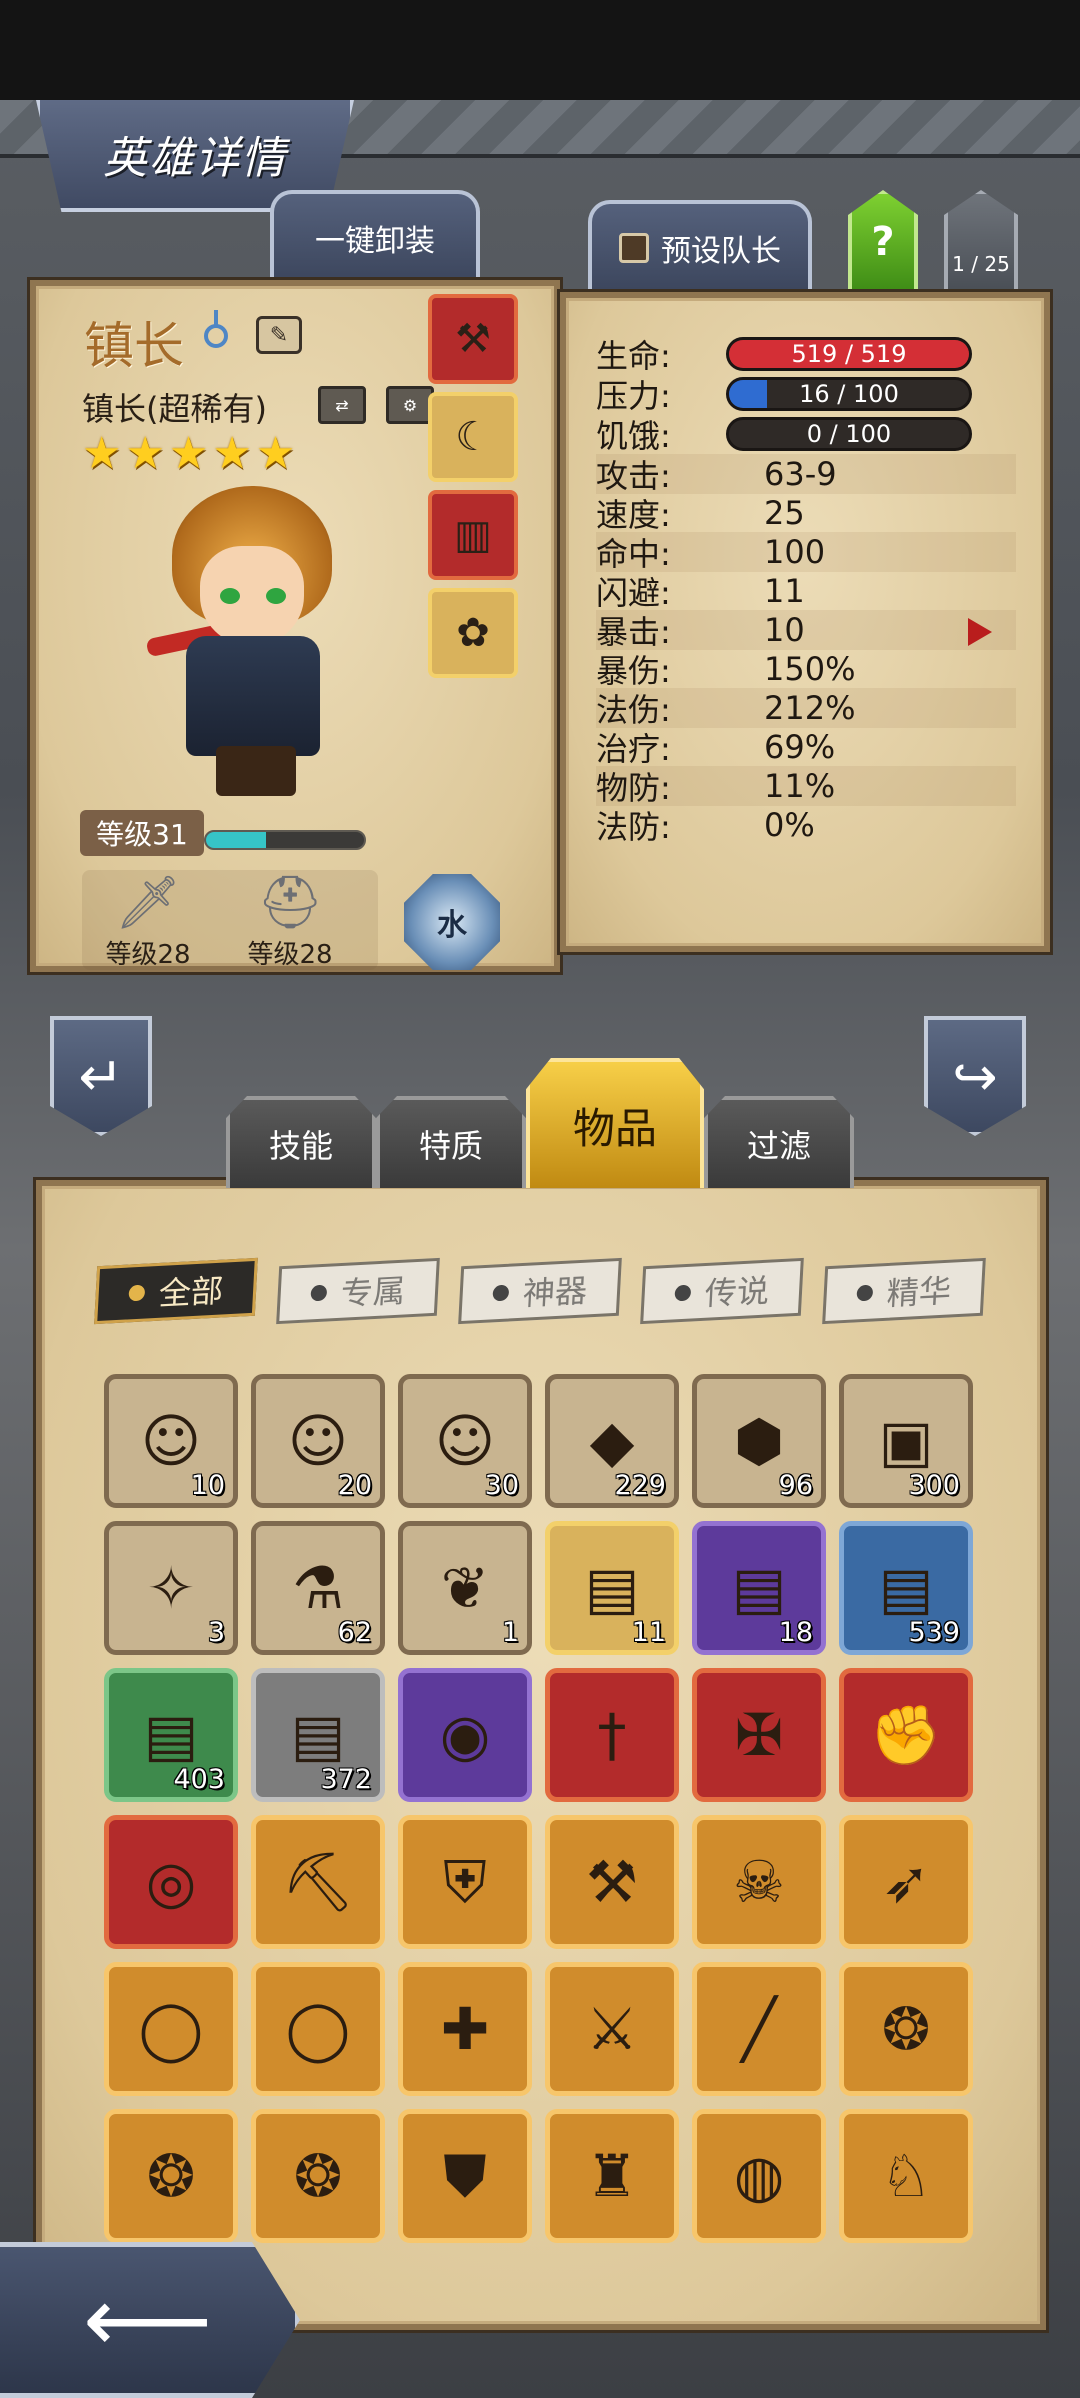 This screenshot has height=2398, width=1080. What do you see at coordinates (778, 1146) in the screenshot?
I see `tab-filter-label: 过滤` at bounding box center [778, 1146].